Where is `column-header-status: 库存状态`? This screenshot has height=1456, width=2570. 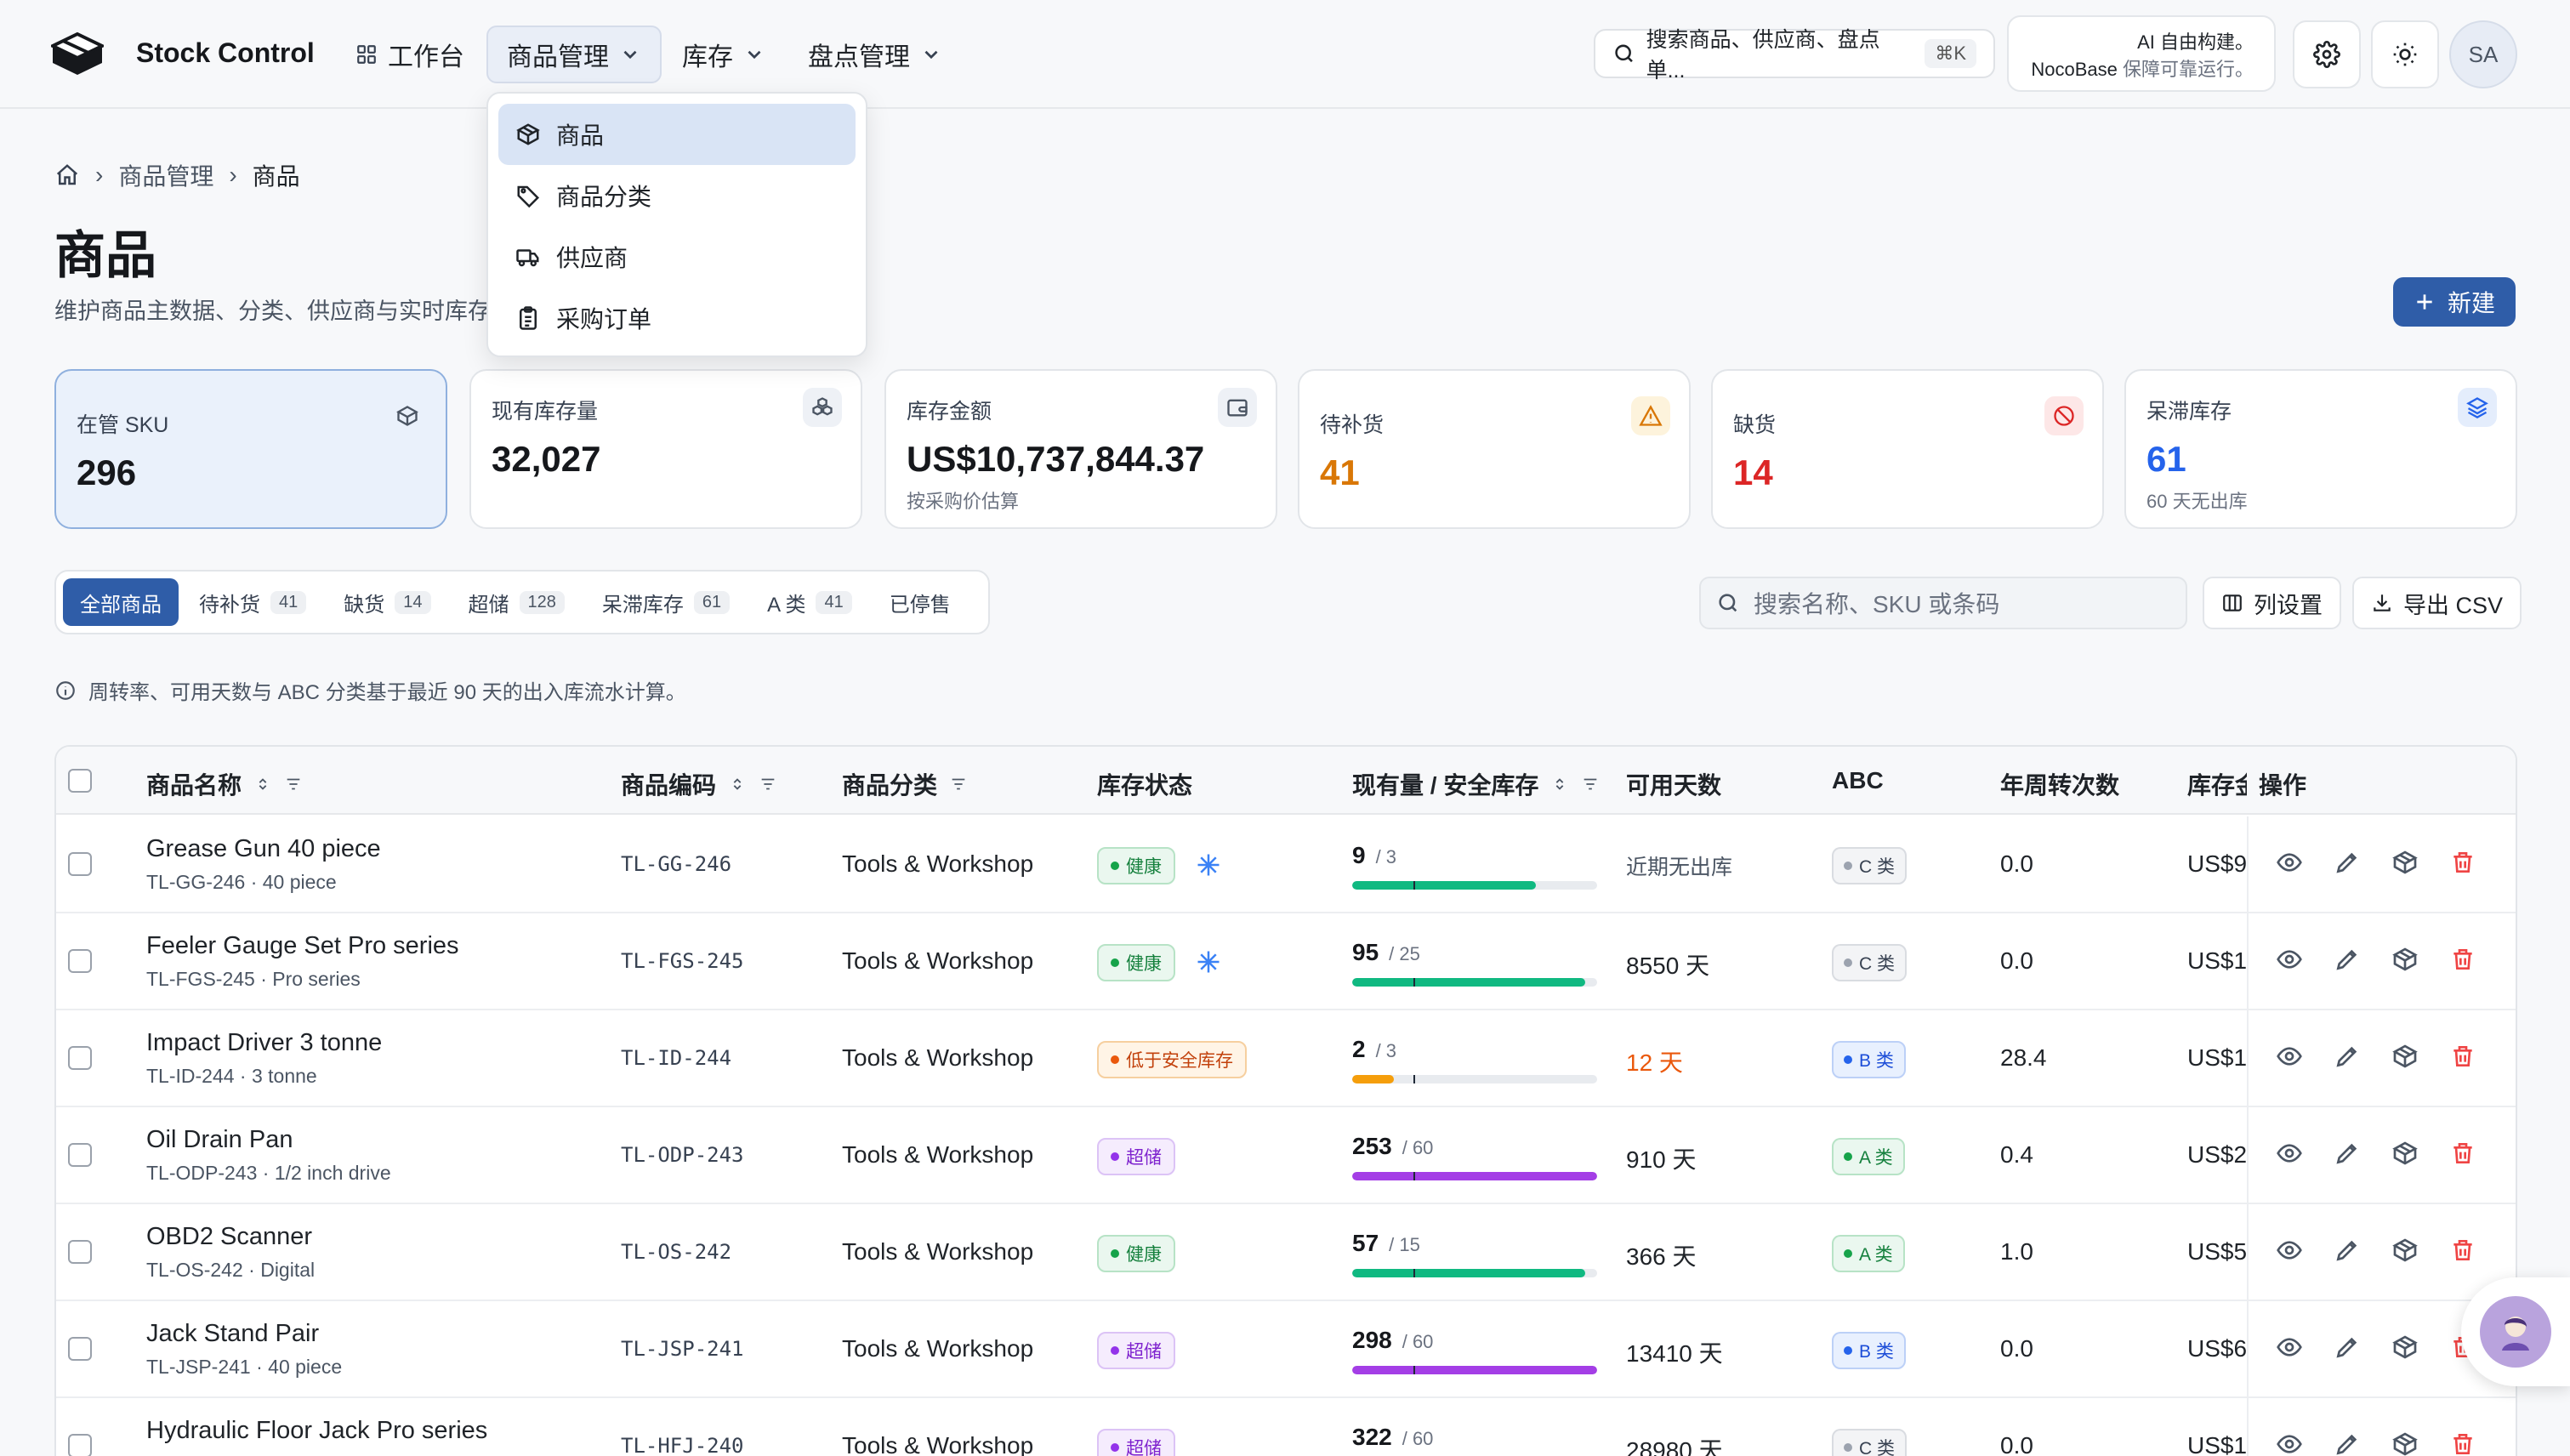 column-header-status: 库存状态 is located at coordinates (1145, 784).